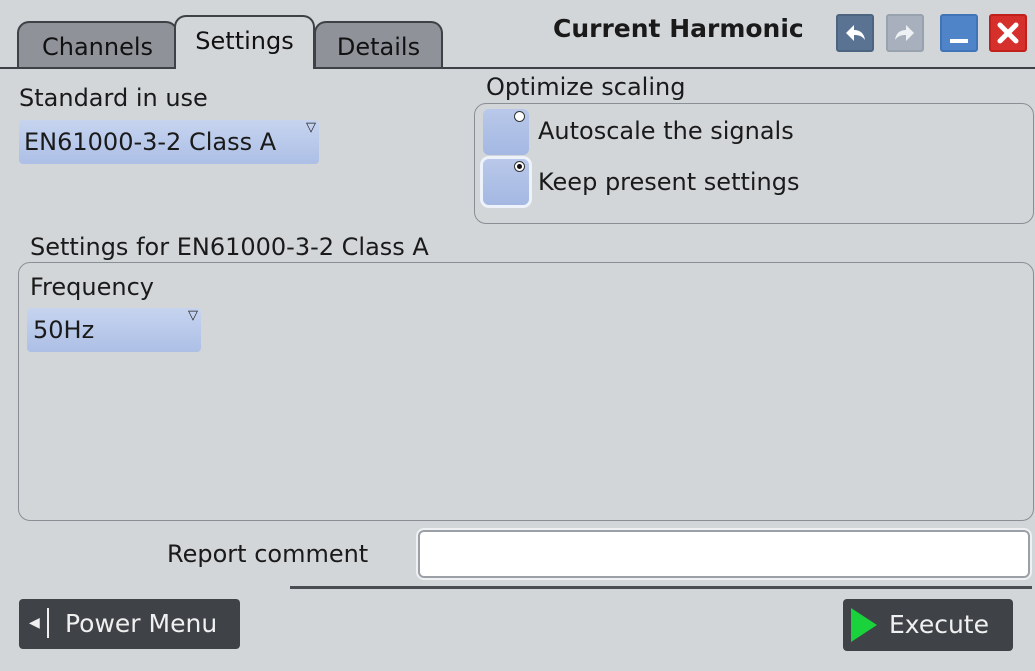 The image size is (1035, 671). I want to click on close-x-icon, so click(1008, 33).